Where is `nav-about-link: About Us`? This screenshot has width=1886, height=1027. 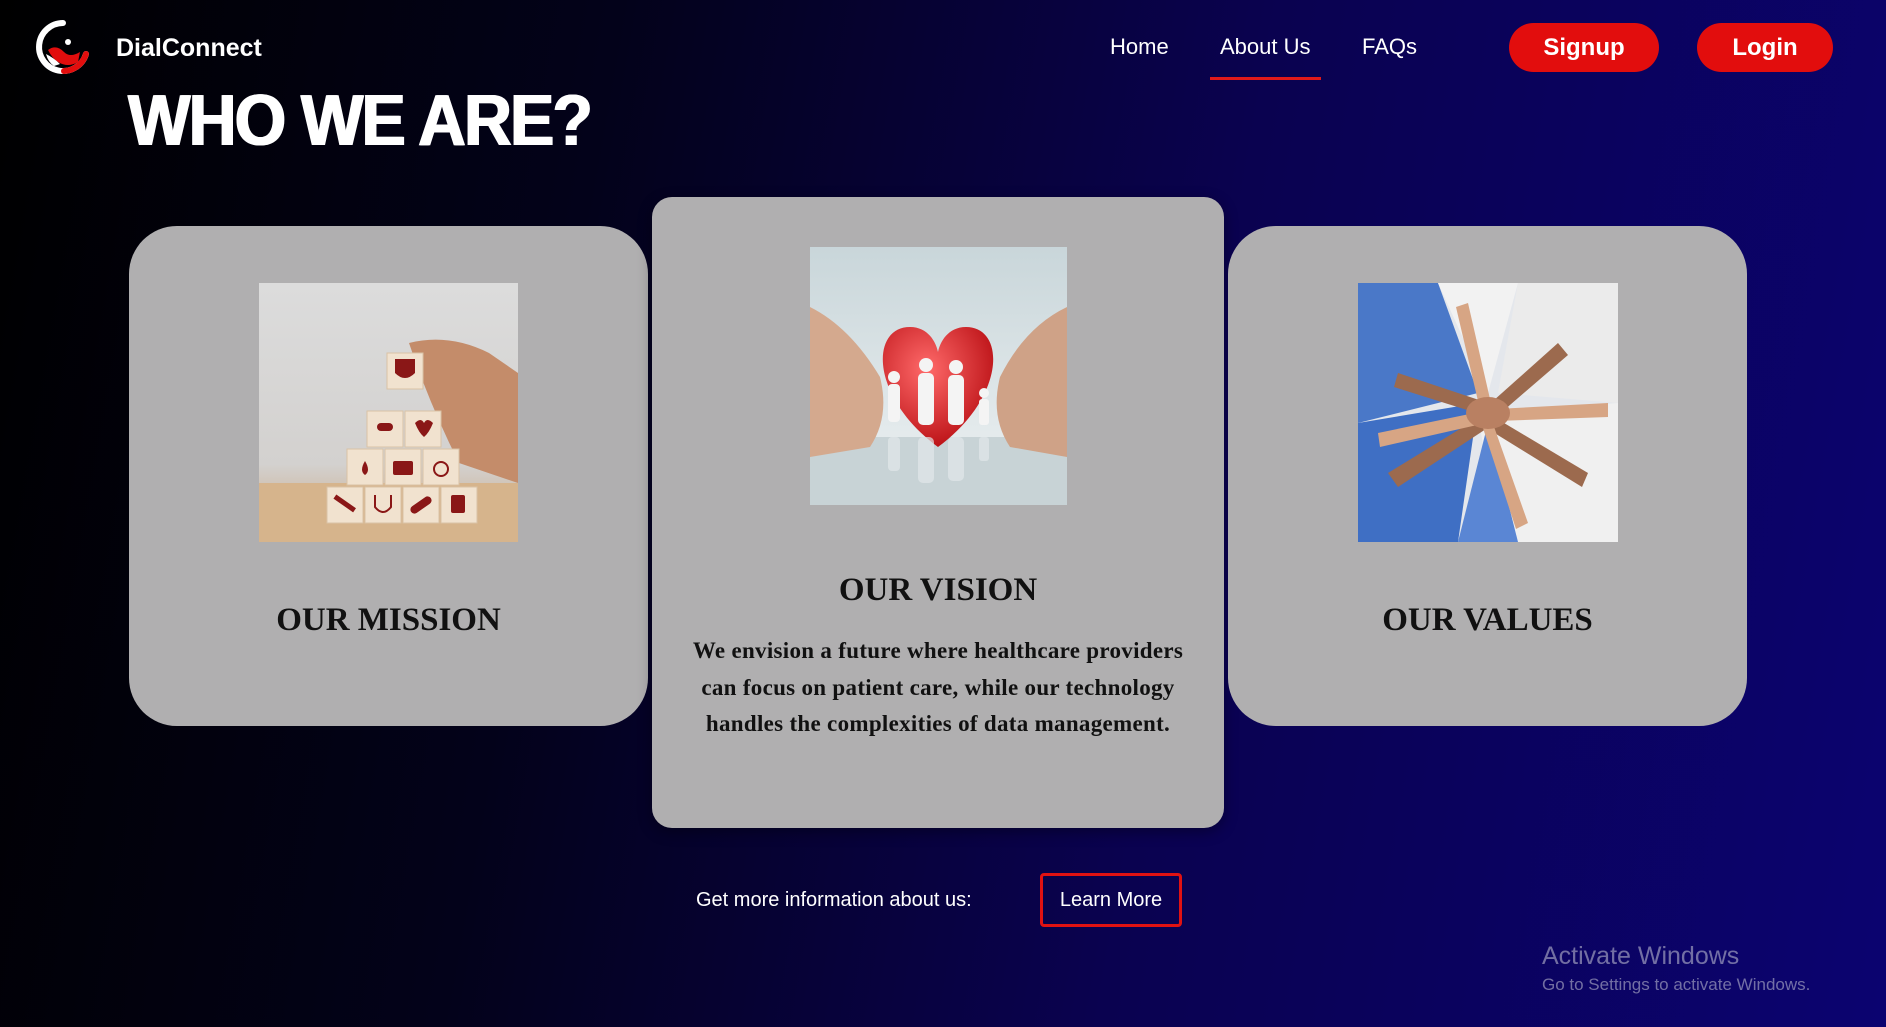
nav-about-link: About Us is located at coordinates (1265, 47).